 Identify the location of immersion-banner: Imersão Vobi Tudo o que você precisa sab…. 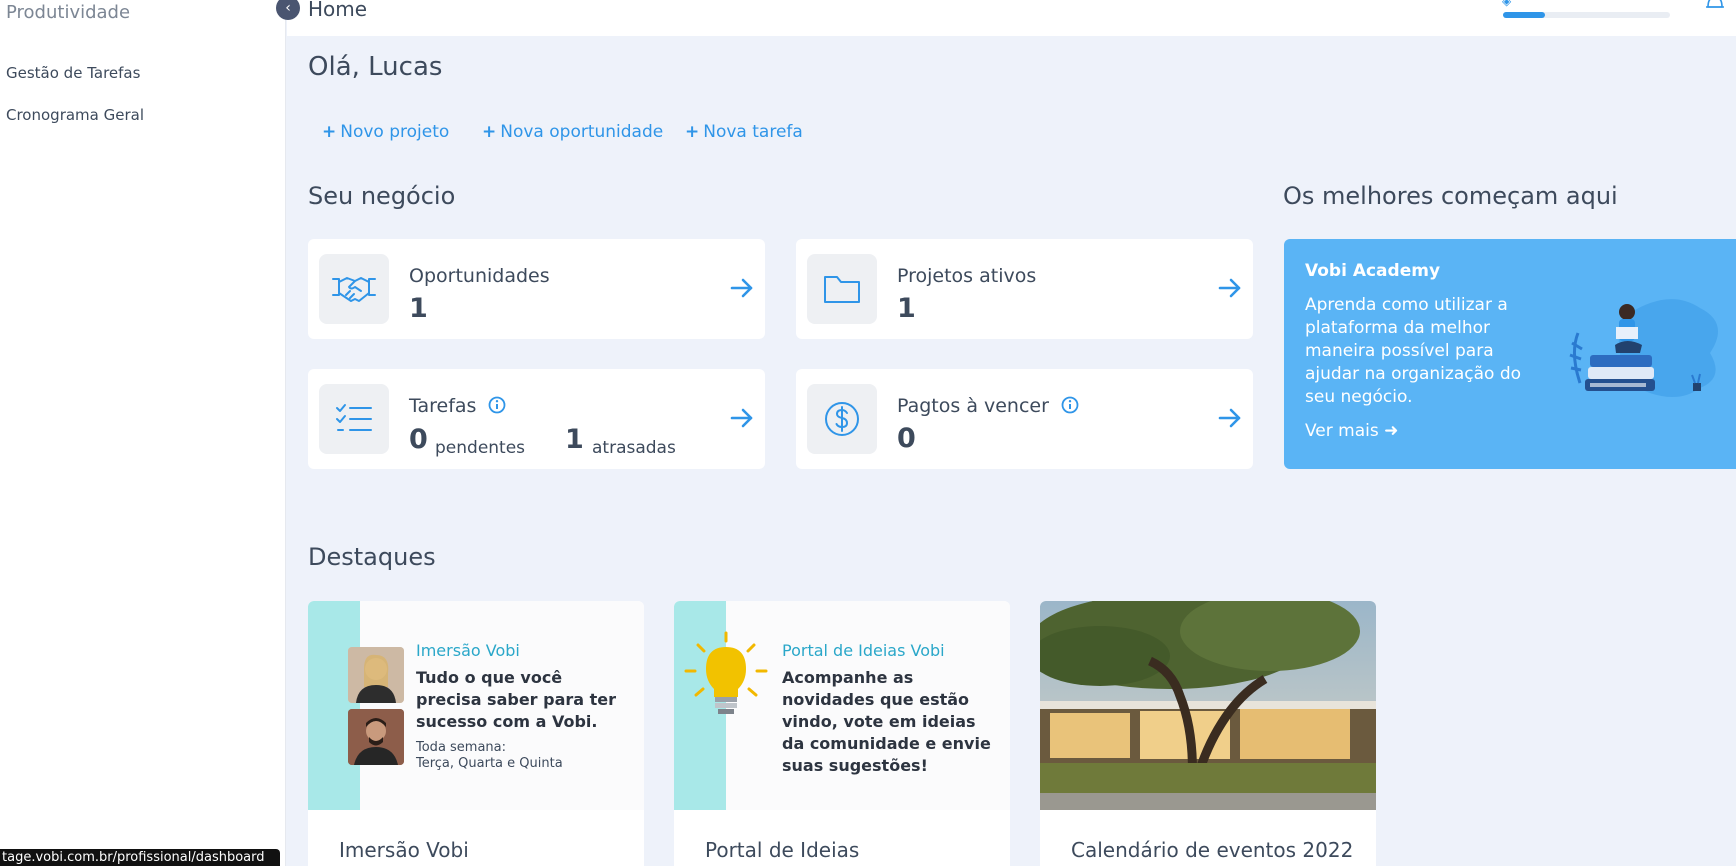
(476, 705).